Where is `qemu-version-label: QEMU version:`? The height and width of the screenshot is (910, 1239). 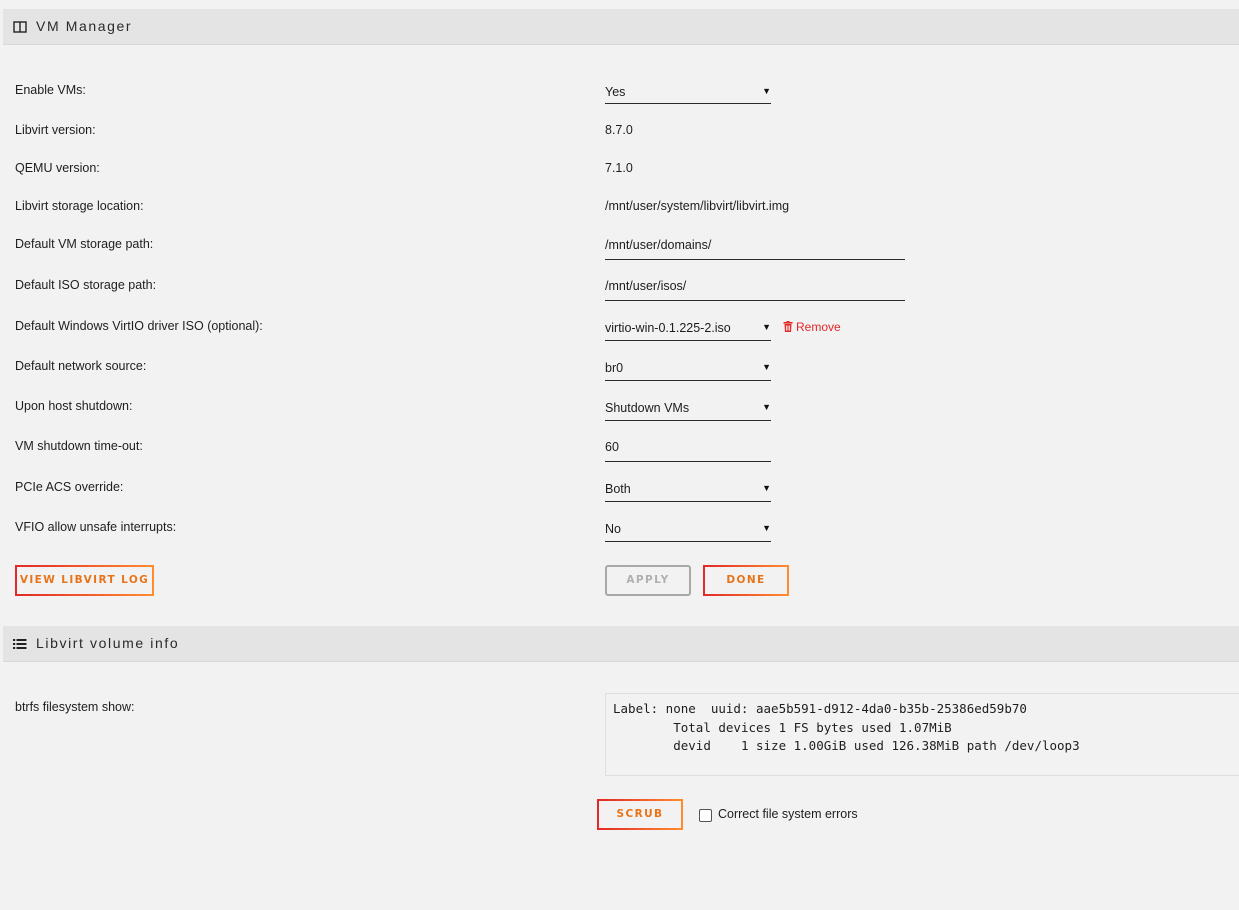
qemu-version-label: QEMU version: is located at coordinates (57, 168).